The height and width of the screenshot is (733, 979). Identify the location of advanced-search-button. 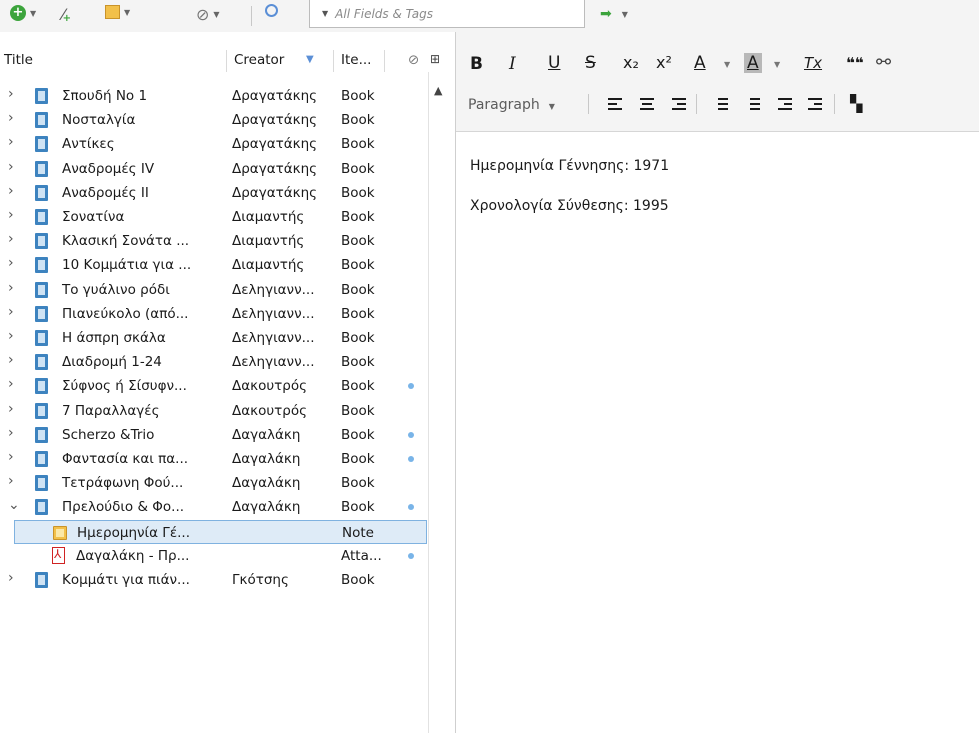
(271, 10).